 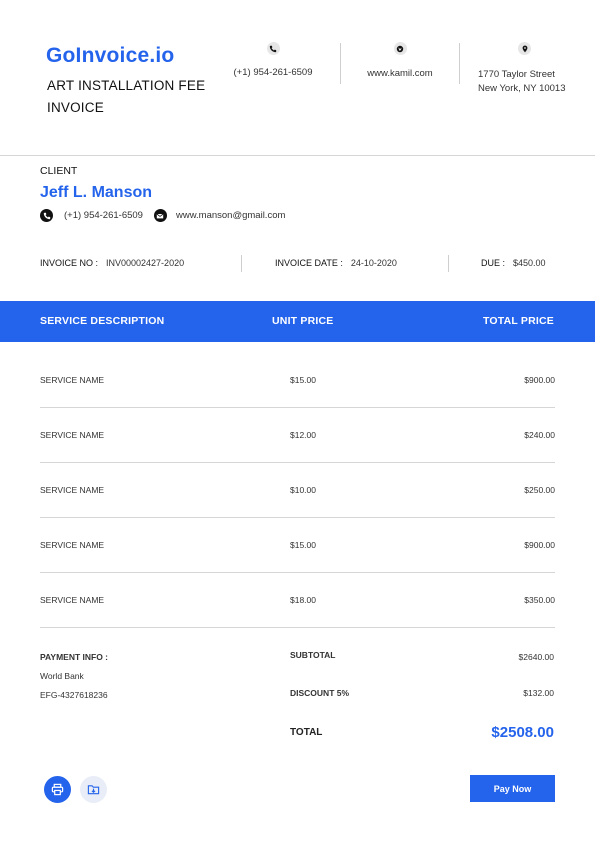 I want to click on subtotal-value: $2640.00, so click(x=536, y=657).